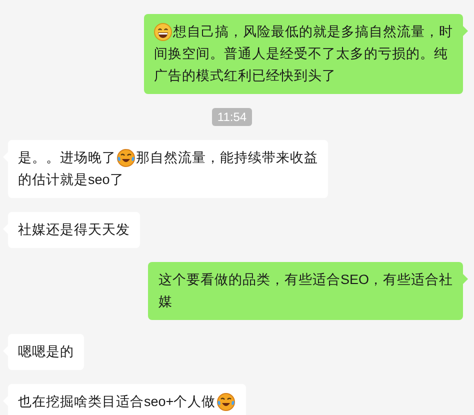 This screenshot has height=415, width=474. Describe the element at coordinates (301, 54) in the screenshot. I see `message-text: 间换空间。普通人是经受不了太多的亏损的。纯` at that location.